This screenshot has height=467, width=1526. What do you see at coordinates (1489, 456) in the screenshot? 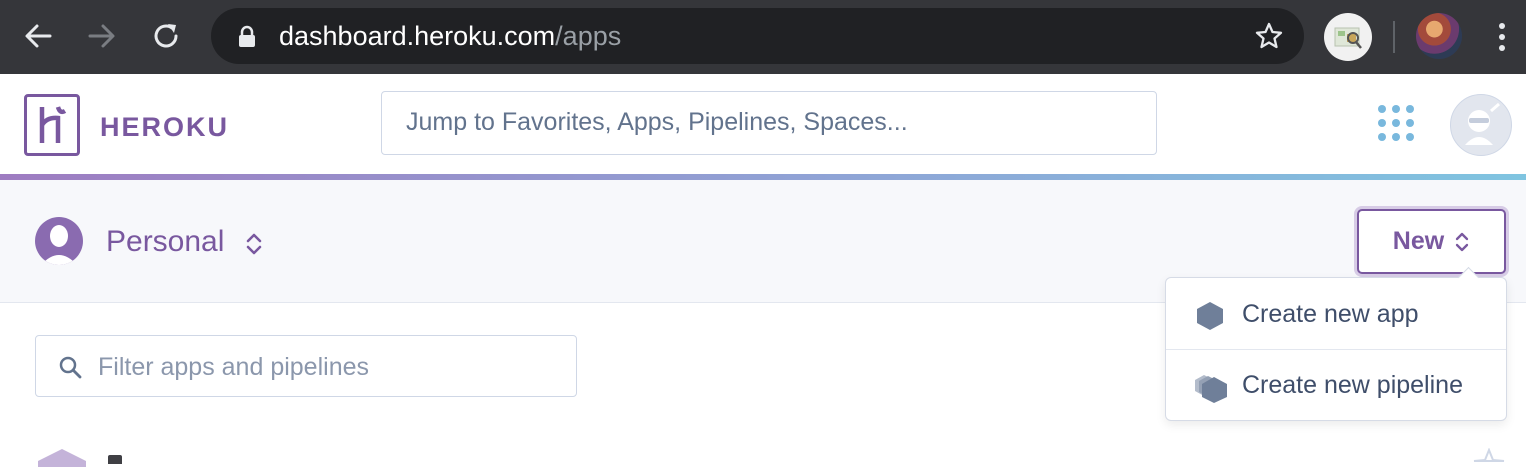
I see `favorite-star-icon` at bounding box center [1489, 456].